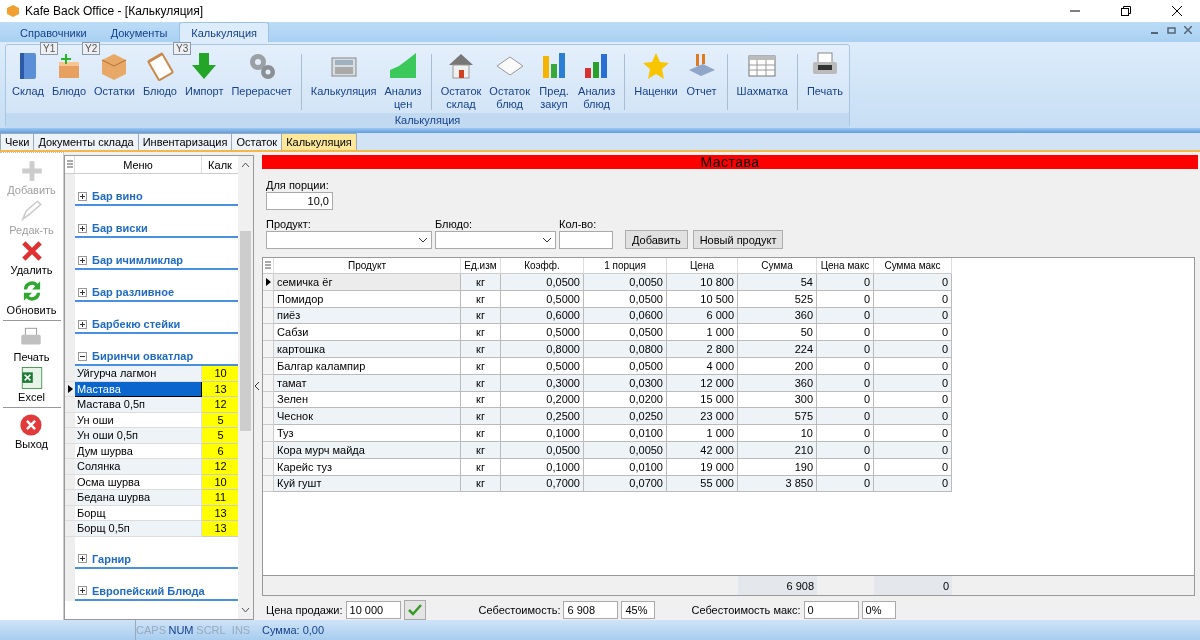 The width and height of the screenshot is (1200, 640). I want to click on sale-price-field: 10 000, so click(373, 610).